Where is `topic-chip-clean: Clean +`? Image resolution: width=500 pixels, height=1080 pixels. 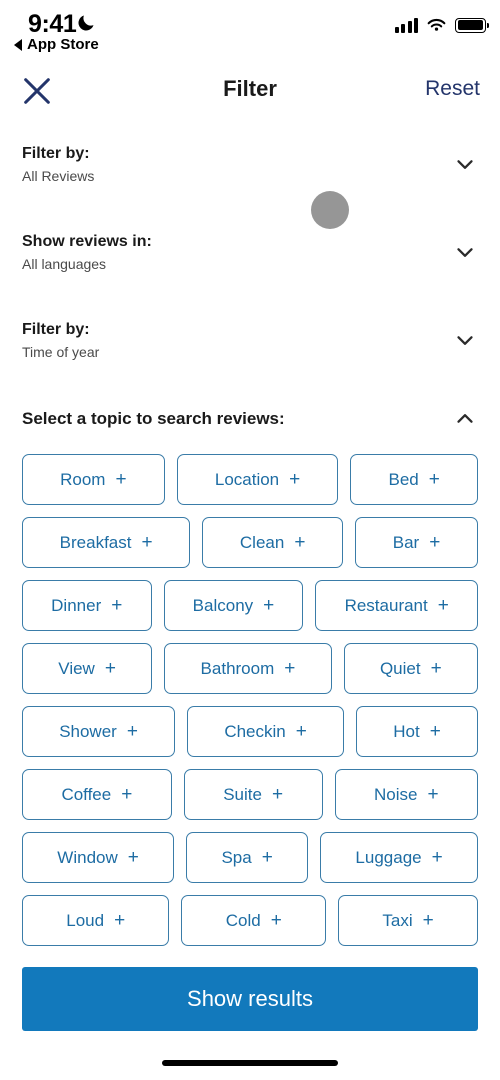
topic-chip-clean: Clean + is located at coordinates (273, 542).